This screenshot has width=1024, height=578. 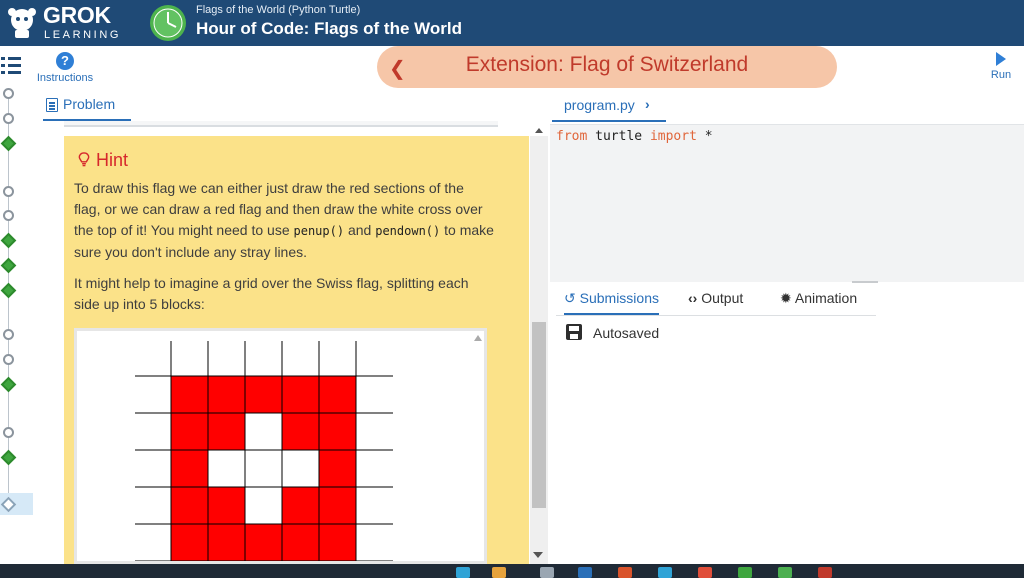 What do you see at coordinates (360, 230) in the screenshot?
I see `hint-text: and` at bounding box center [360, 230].